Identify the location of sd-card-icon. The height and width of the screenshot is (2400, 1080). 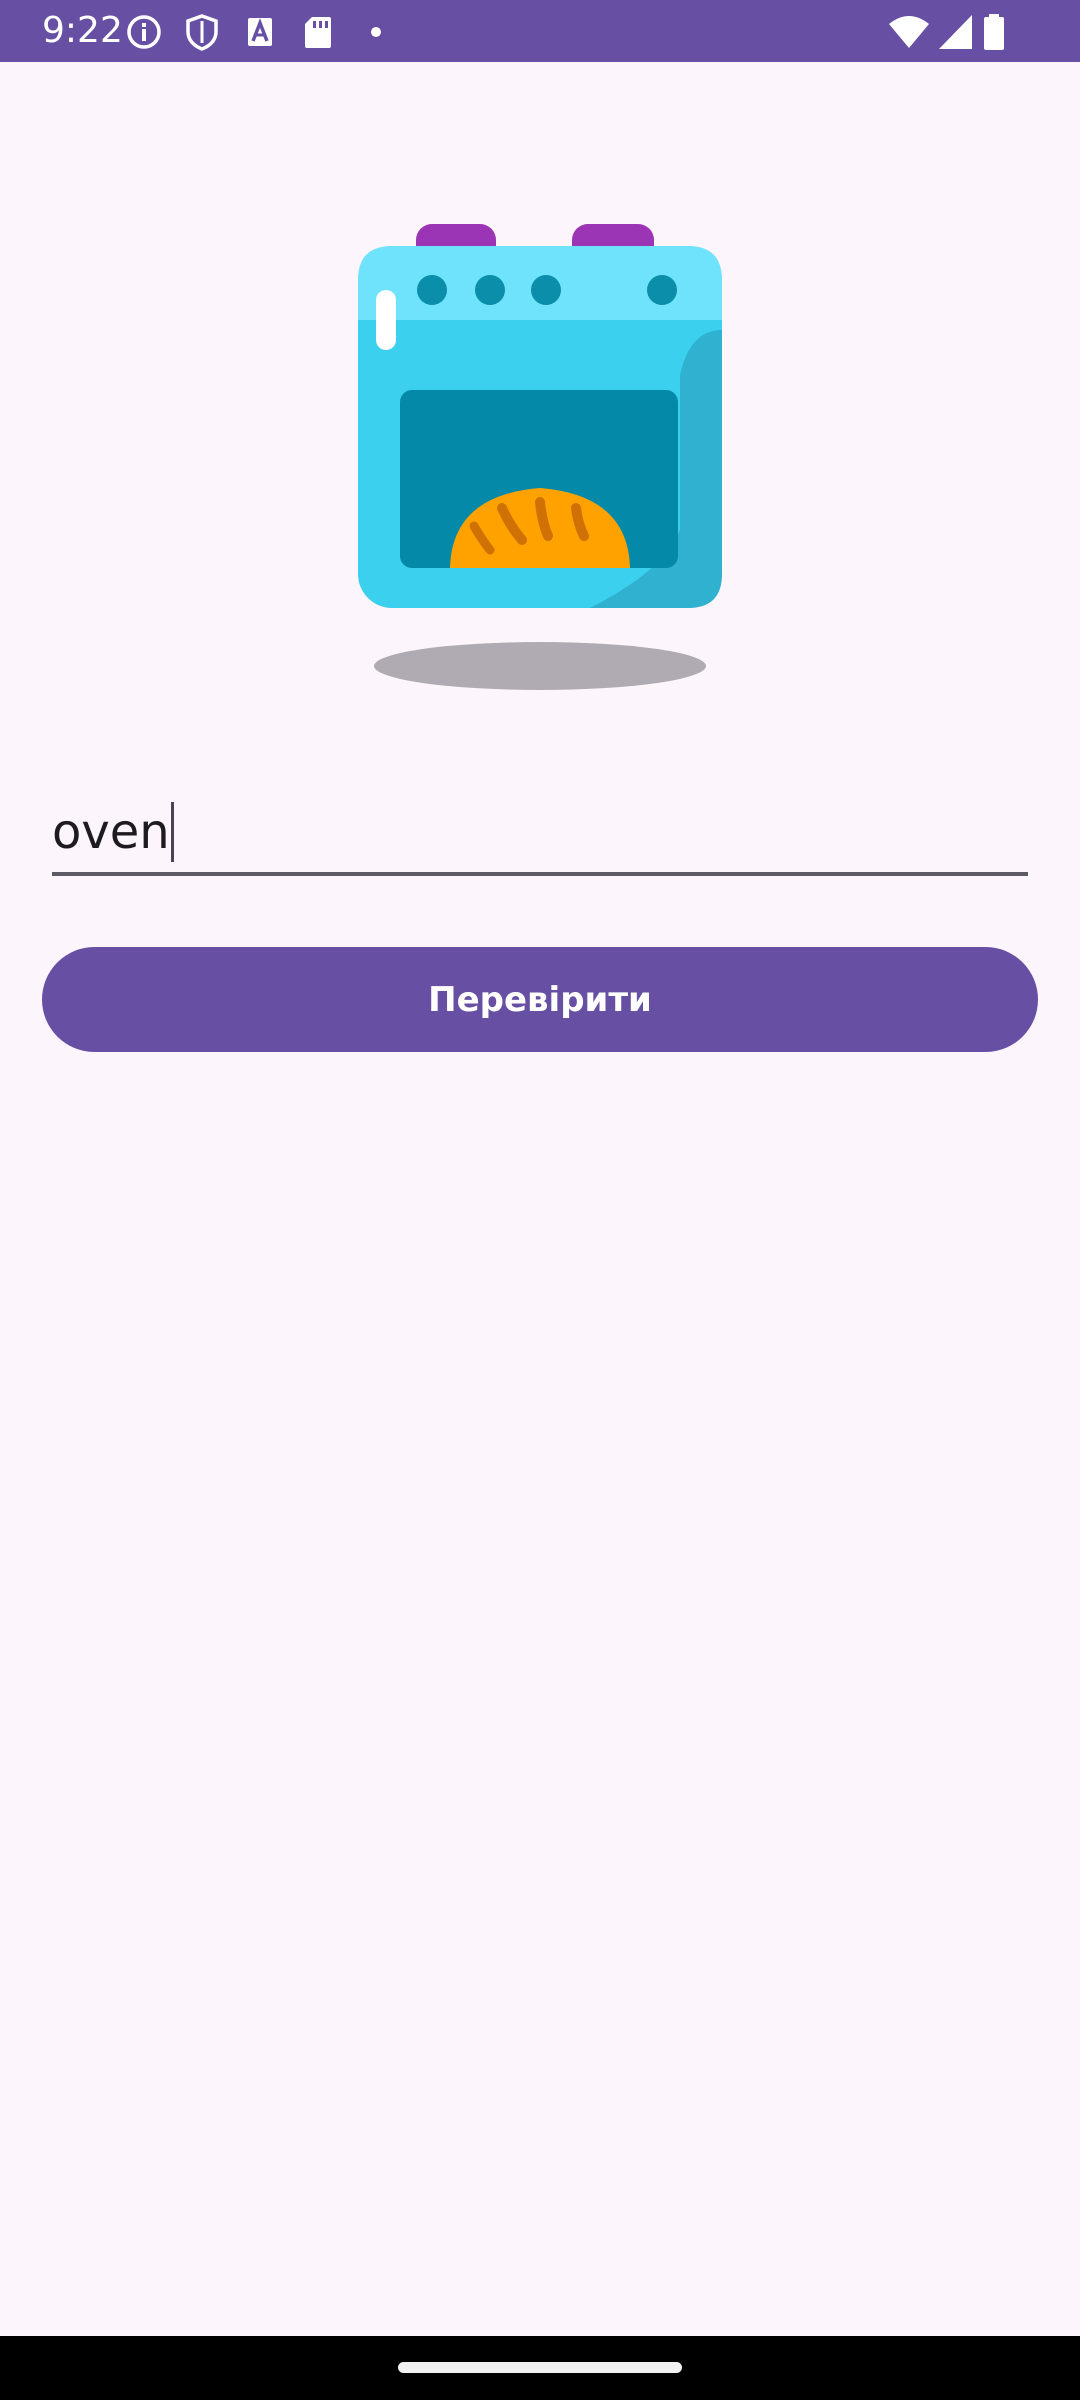
(318, 32).